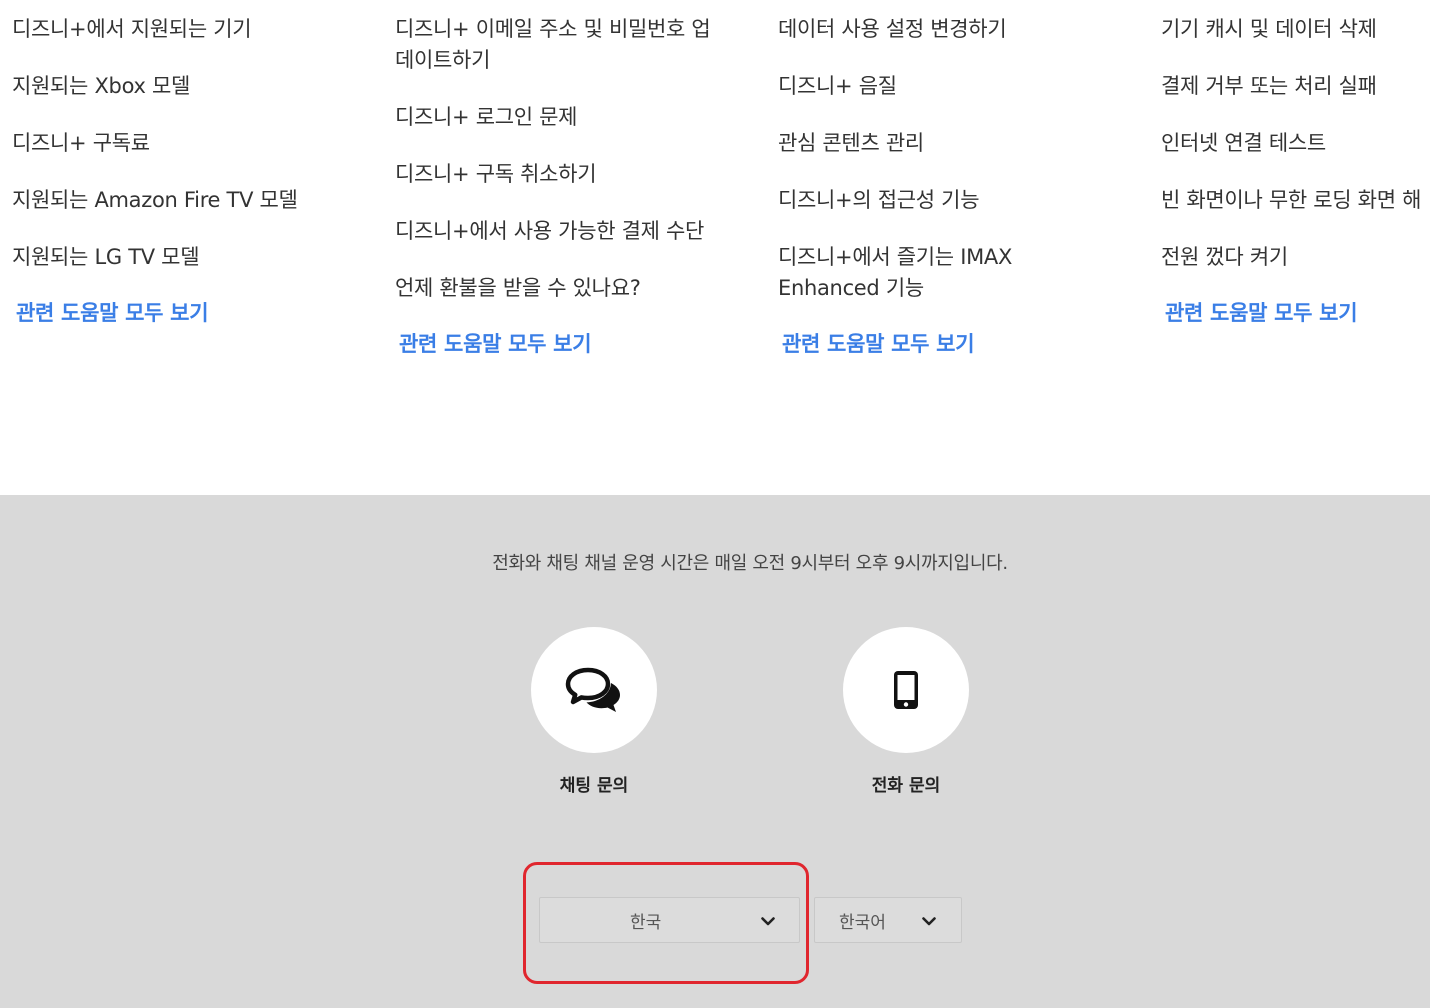  I want to click on chat-bubbles-icon, so click(592, 689).